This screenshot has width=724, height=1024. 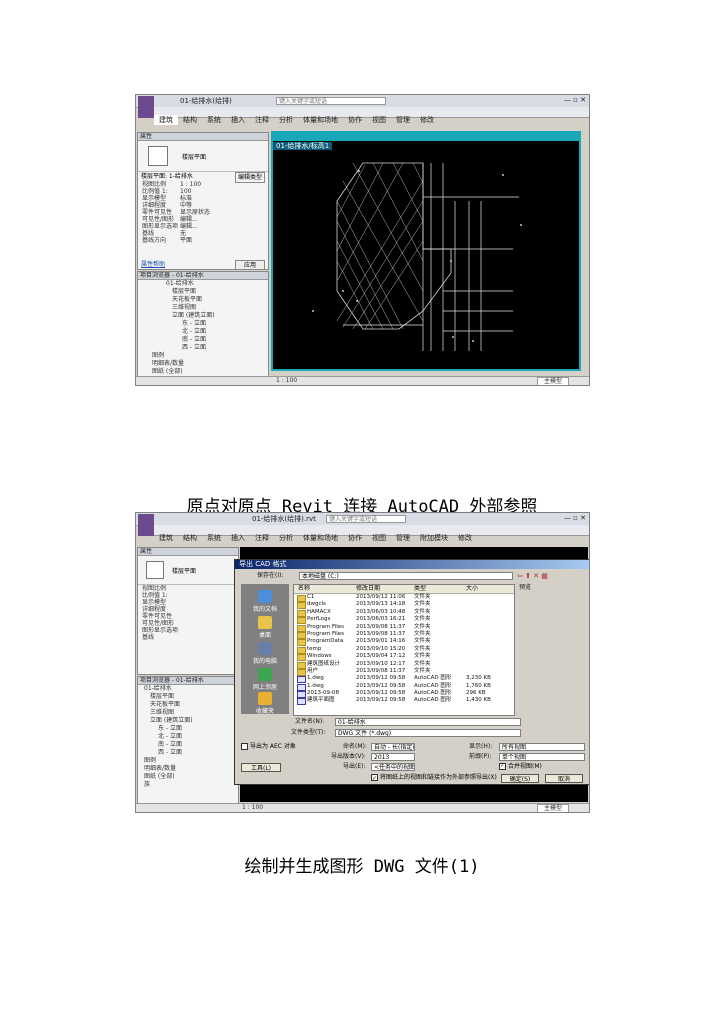 I want to click on file-row: dwgcls 2013/09/13 14:18 文件夹, so click(x=404, y=605).